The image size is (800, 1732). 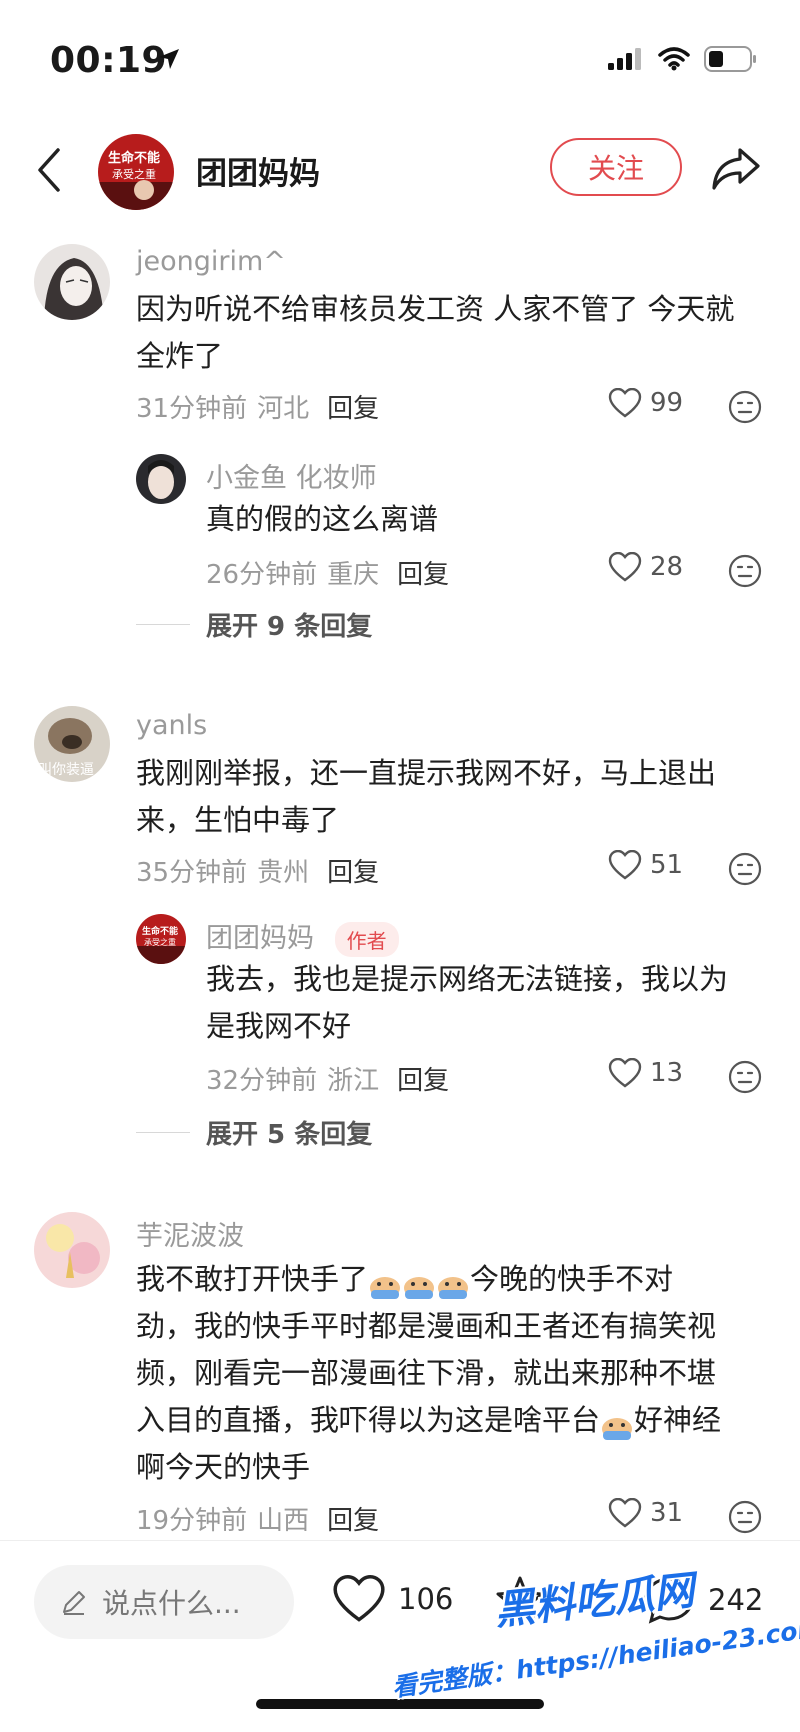 I want to click on reply-username-row: 团团妈妈 作者, so click(x=302, y=936).